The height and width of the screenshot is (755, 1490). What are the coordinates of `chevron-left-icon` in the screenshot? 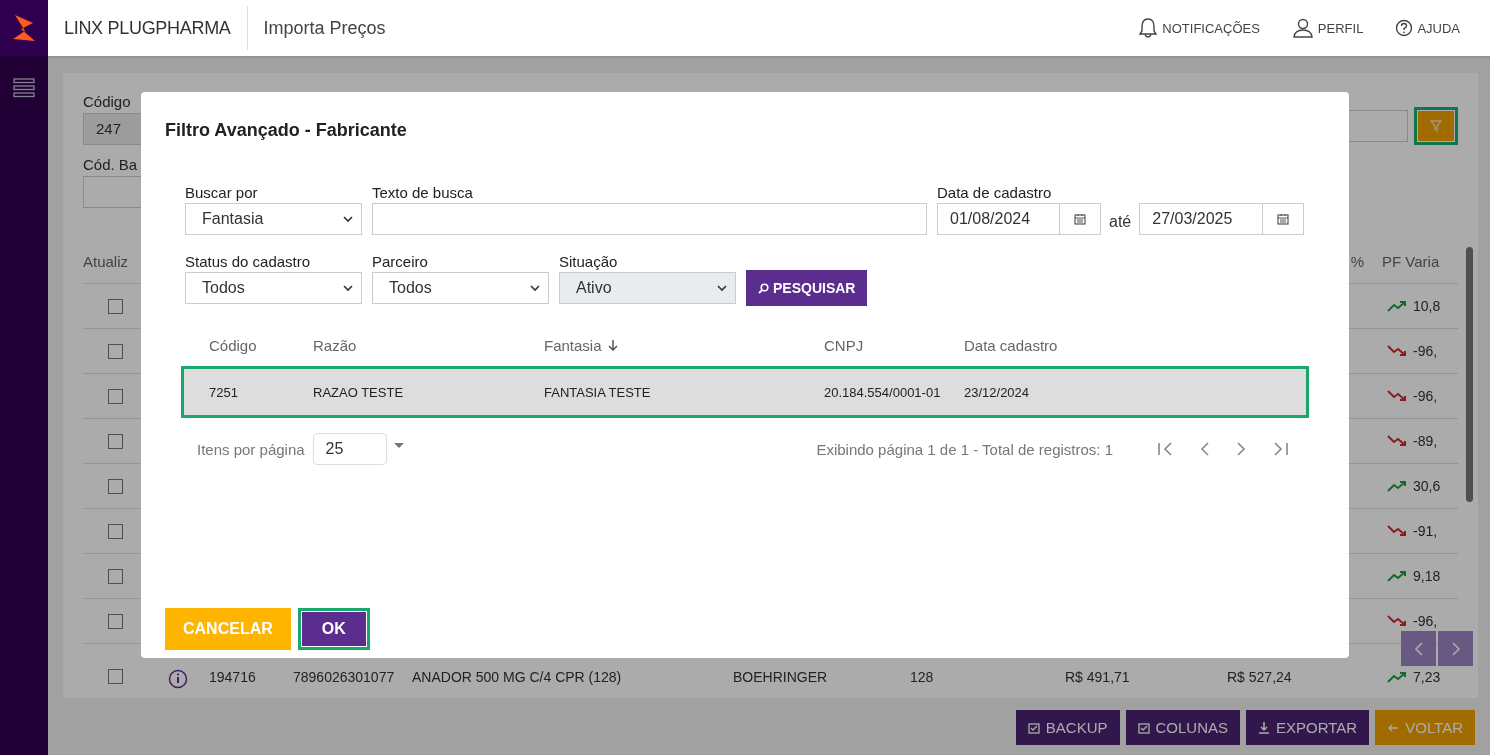 It's located at (1418, 648).